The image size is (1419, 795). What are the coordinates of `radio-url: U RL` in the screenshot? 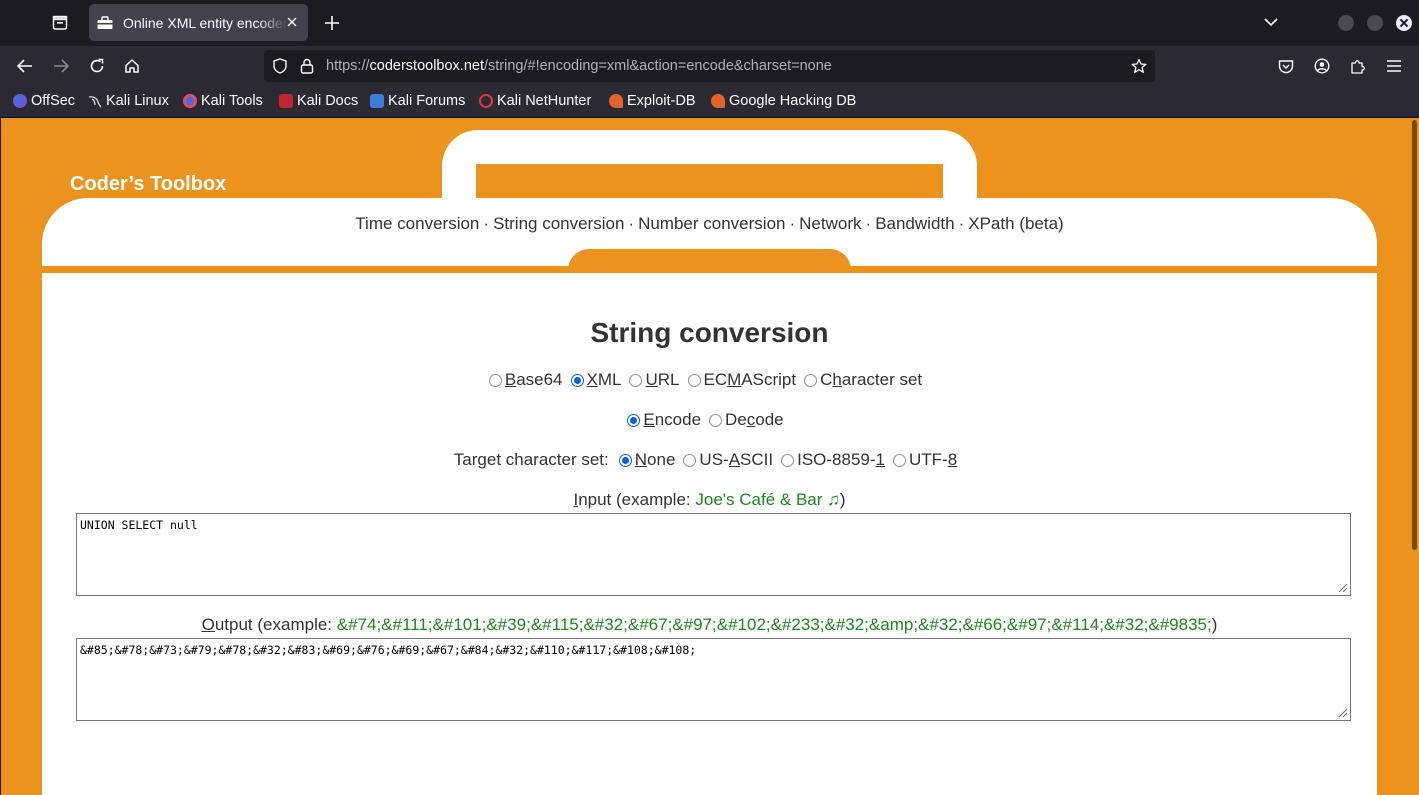 It's located at (654, 380).